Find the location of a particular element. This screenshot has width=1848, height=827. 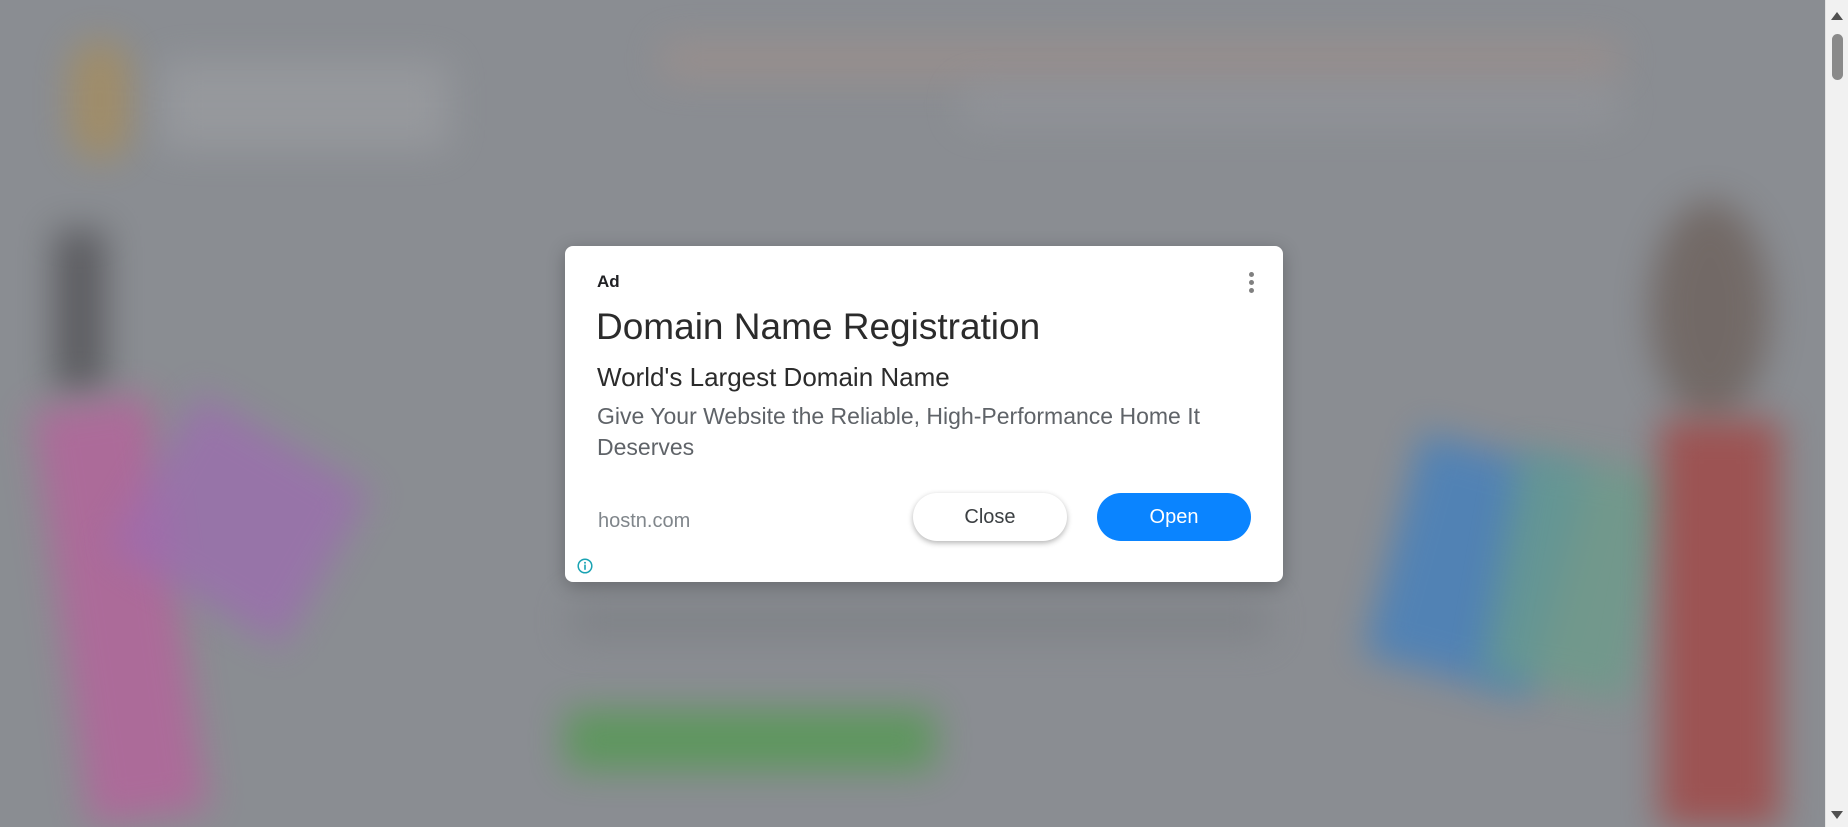

background-logo-text is located at coordinates (305, 105).